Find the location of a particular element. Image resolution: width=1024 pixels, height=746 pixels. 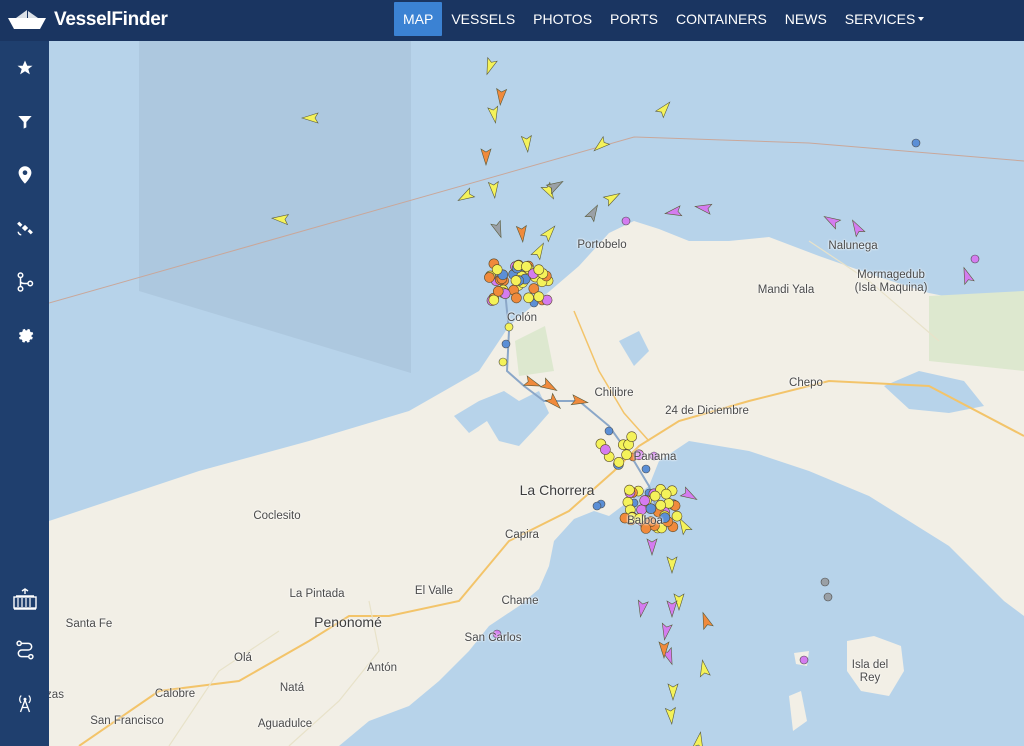

antenna-icon is located at coordinates (24, 704).